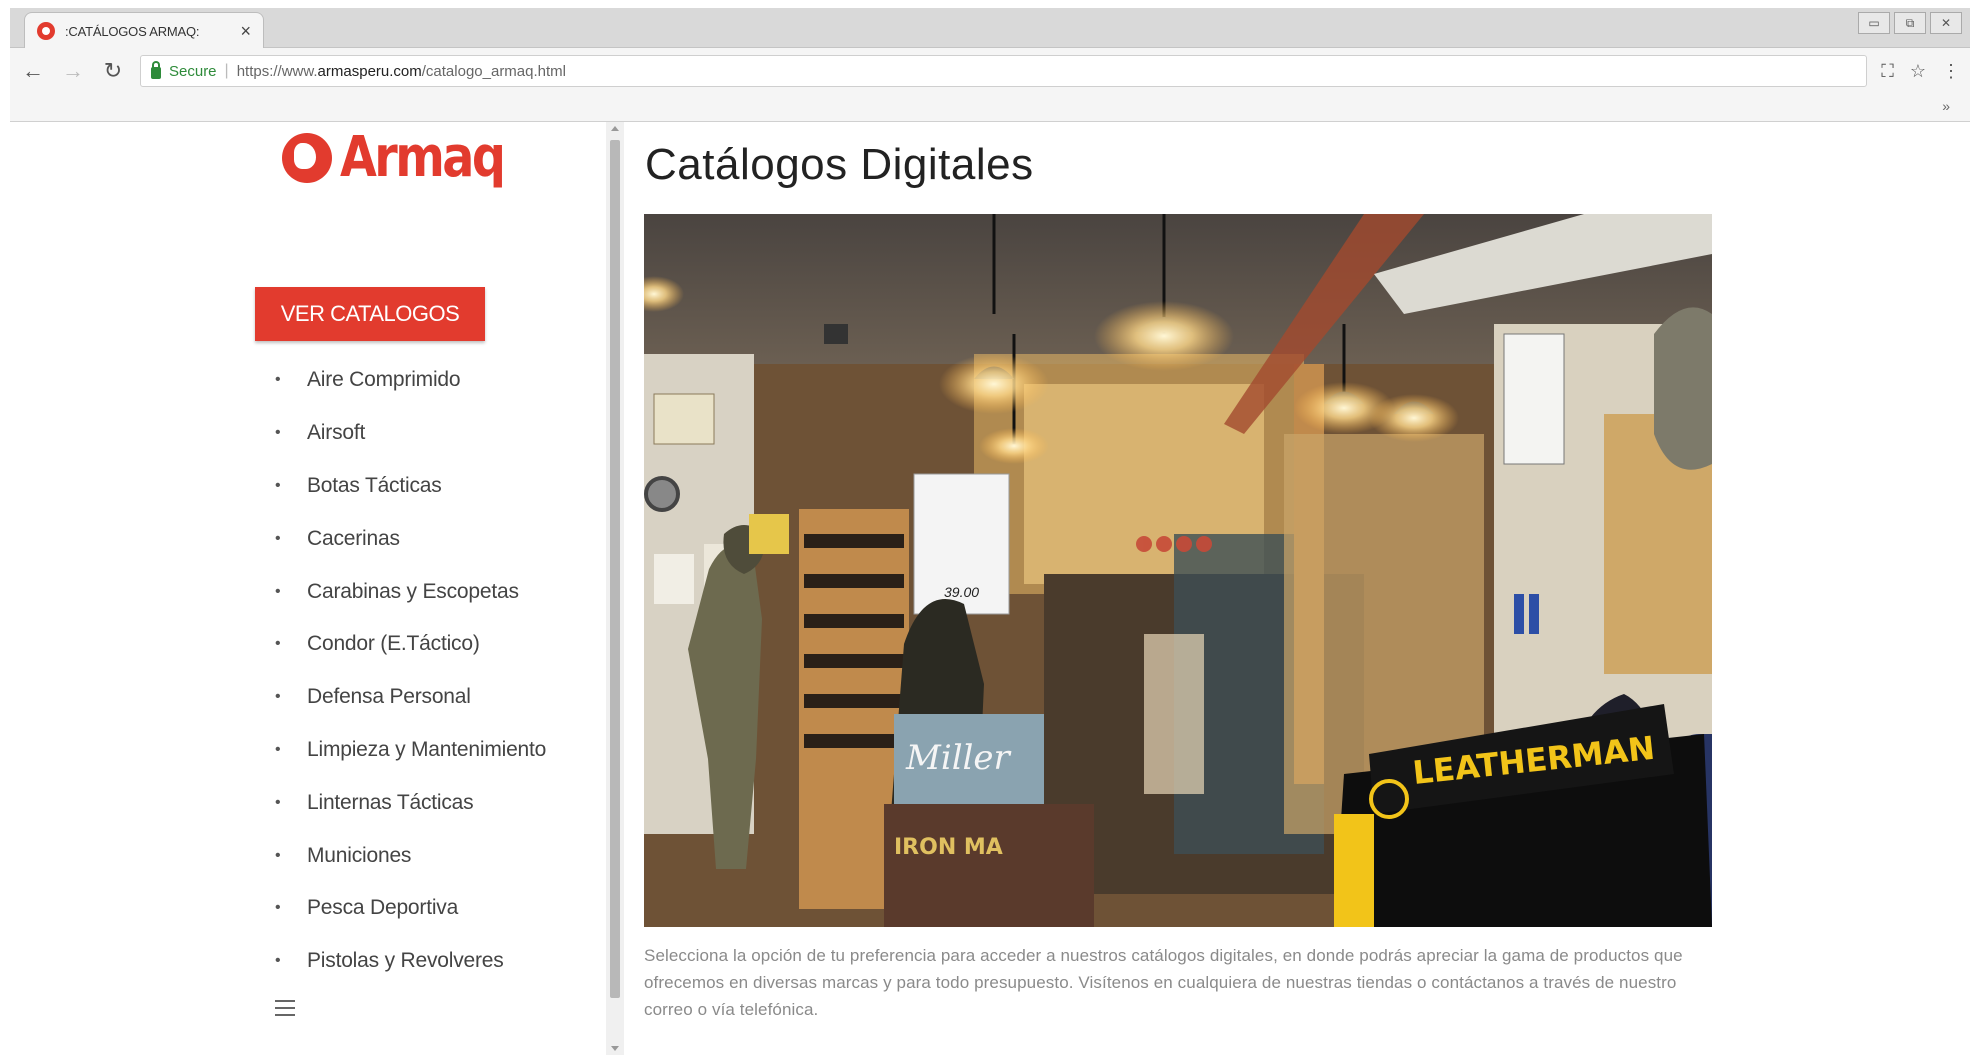 Image resolution: width=1980 pixels, height=1055 pixels. What do you see at coordinates (410, 380) in the screenshot?
I see `category-item: Aire Comprimido` at bounding box center [410, 380].